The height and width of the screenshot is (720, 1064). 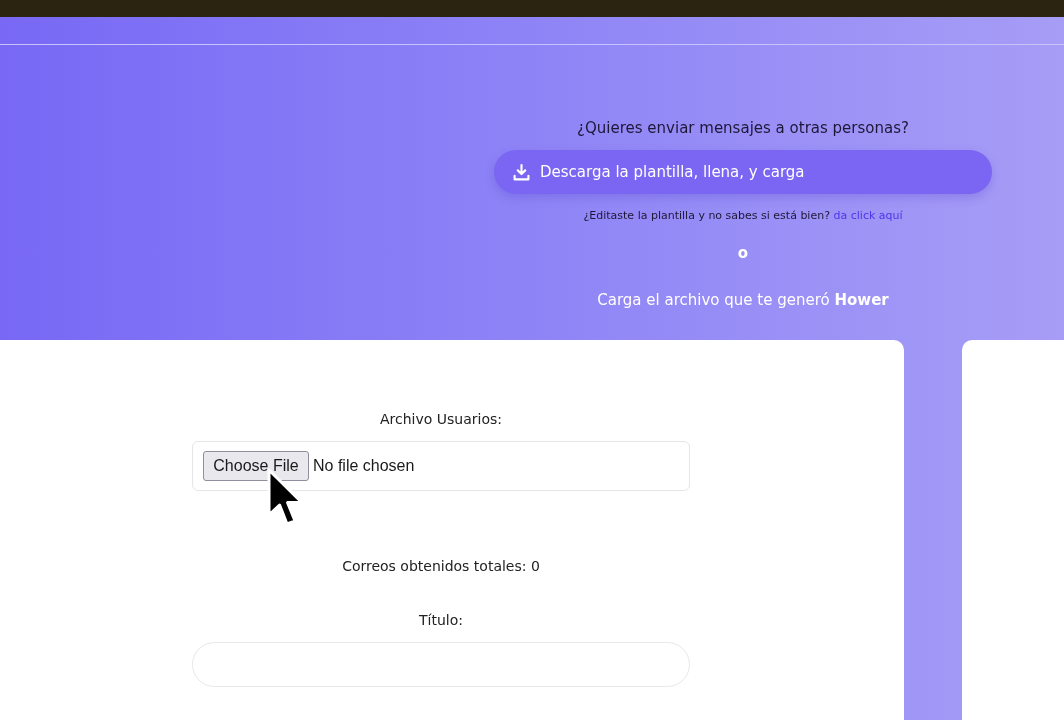 What do you see at coordinates (441, 566) in the screenshot?
I see `email-count-text: Correos obtenidos totales: 0` at bounding box center [441, 566].